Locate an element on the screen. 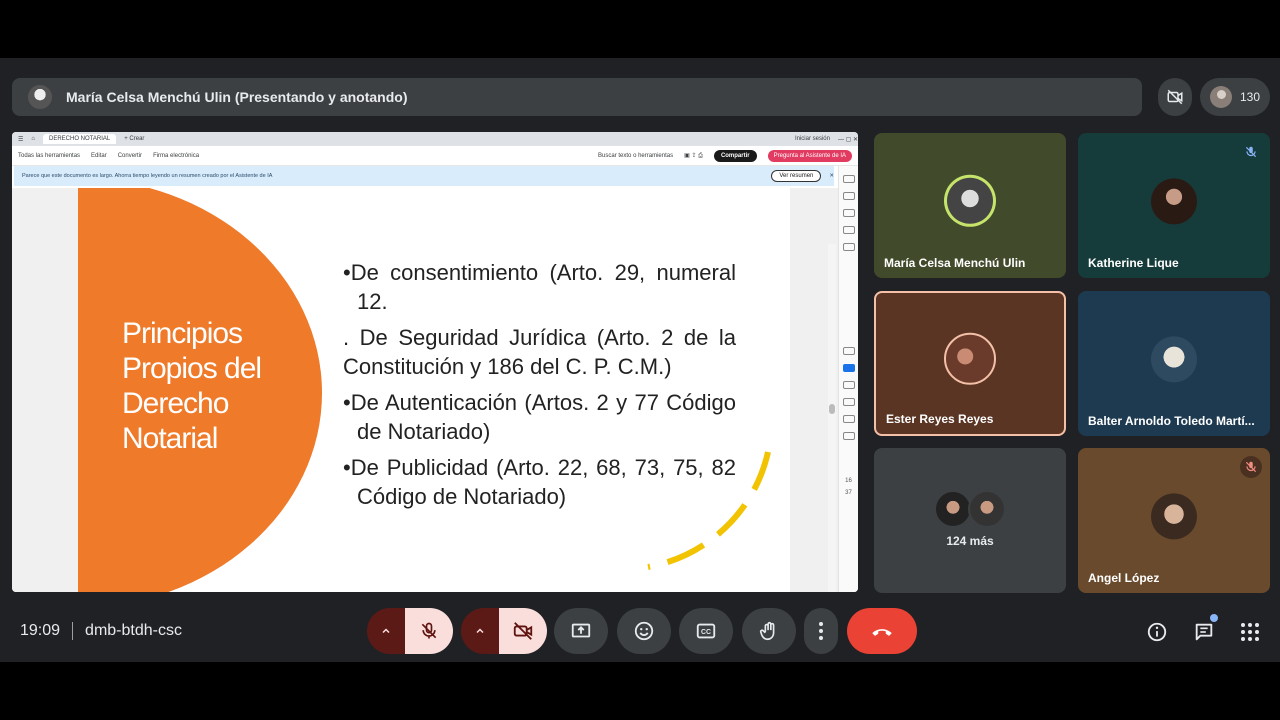 This screenshot has width=1280, height=720. captions-button: CC is located at coordinates (706, 631).